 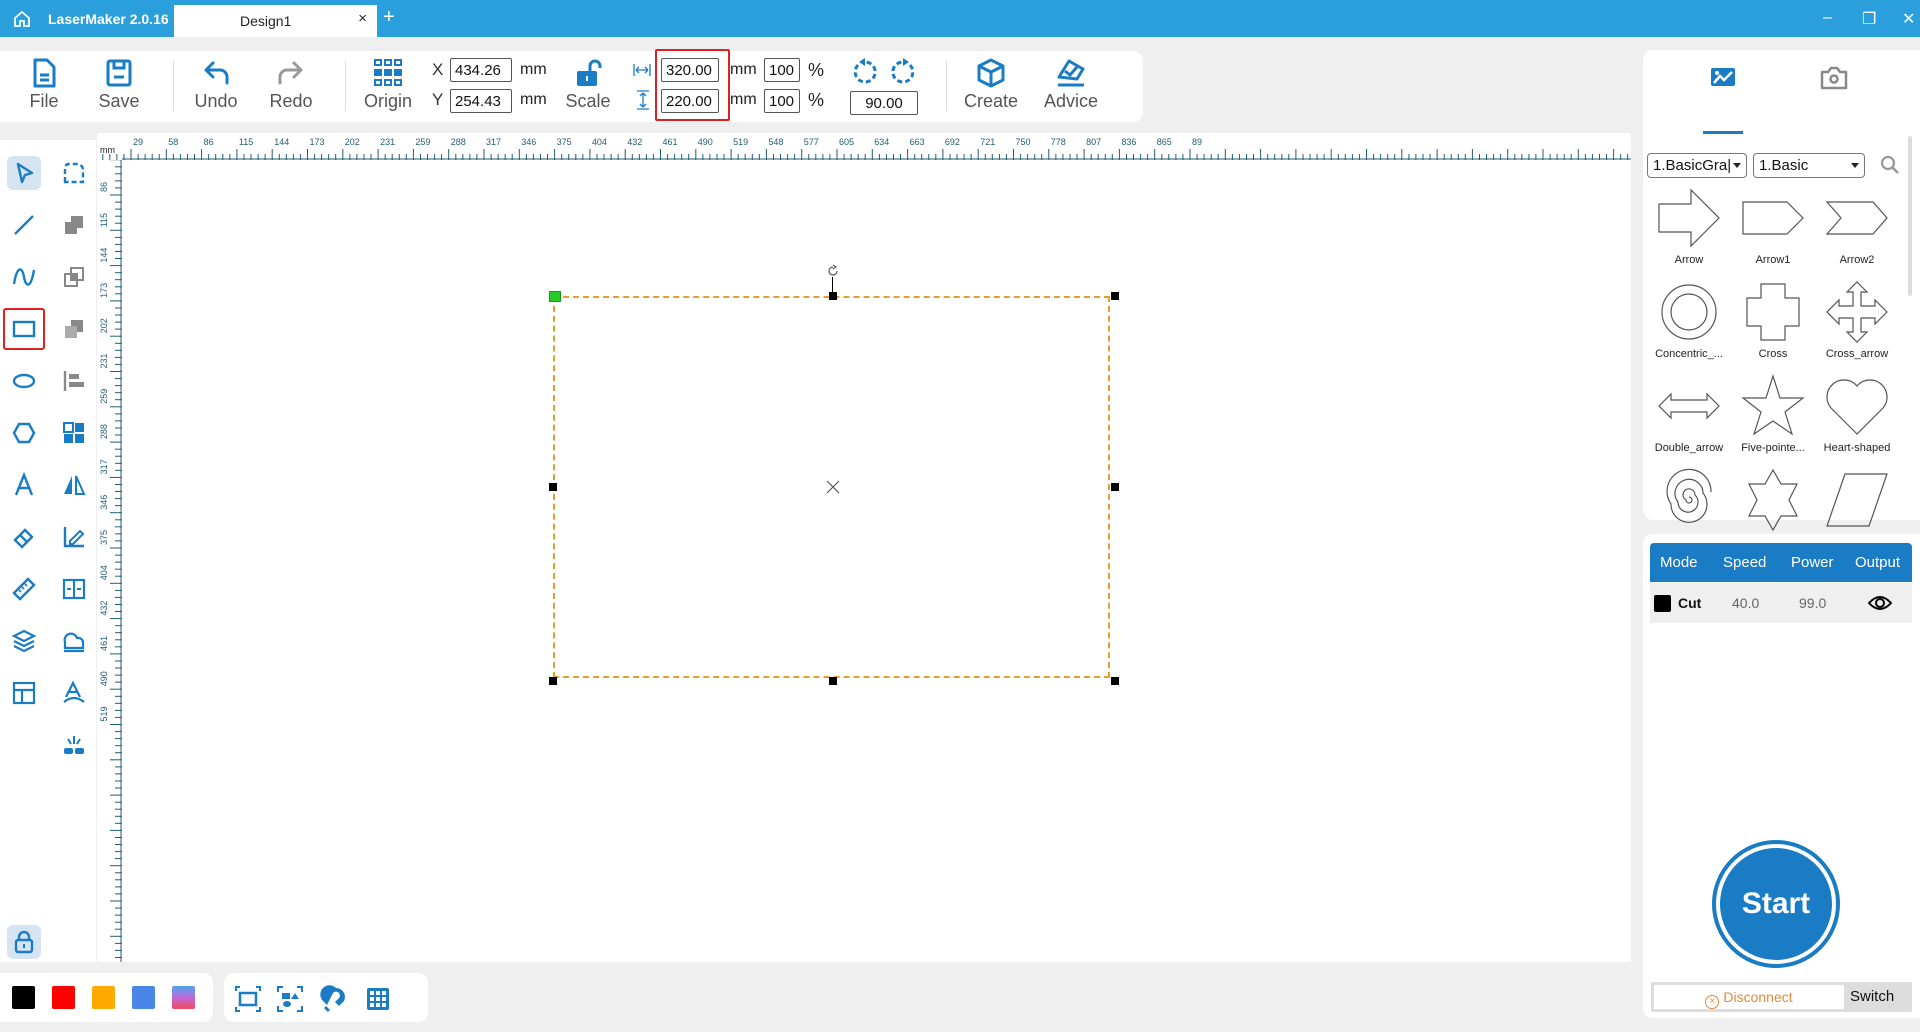 What do you see at coordinates (1908, 19) in the screenshot?
I see `close-window-button: ✕` at bounding box center [1908, 19].